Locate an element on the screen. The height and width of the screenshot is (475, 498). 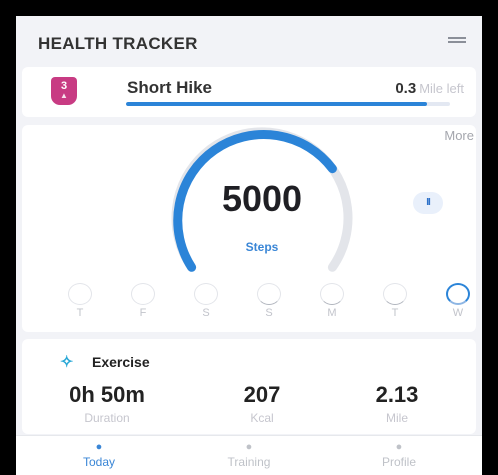
day-label: W is located at coordinates (458, 313).